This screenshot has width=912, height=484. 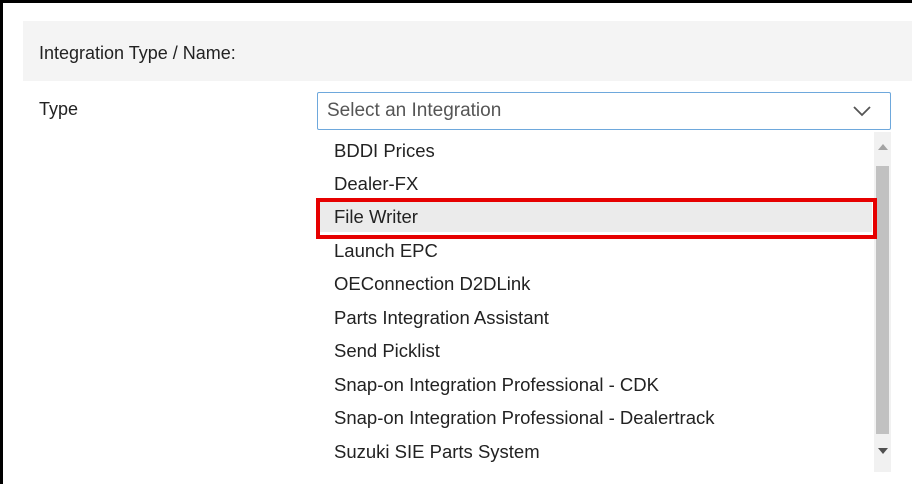 I want to click on dropdown-scrollbar, so click(x=882, y=302).